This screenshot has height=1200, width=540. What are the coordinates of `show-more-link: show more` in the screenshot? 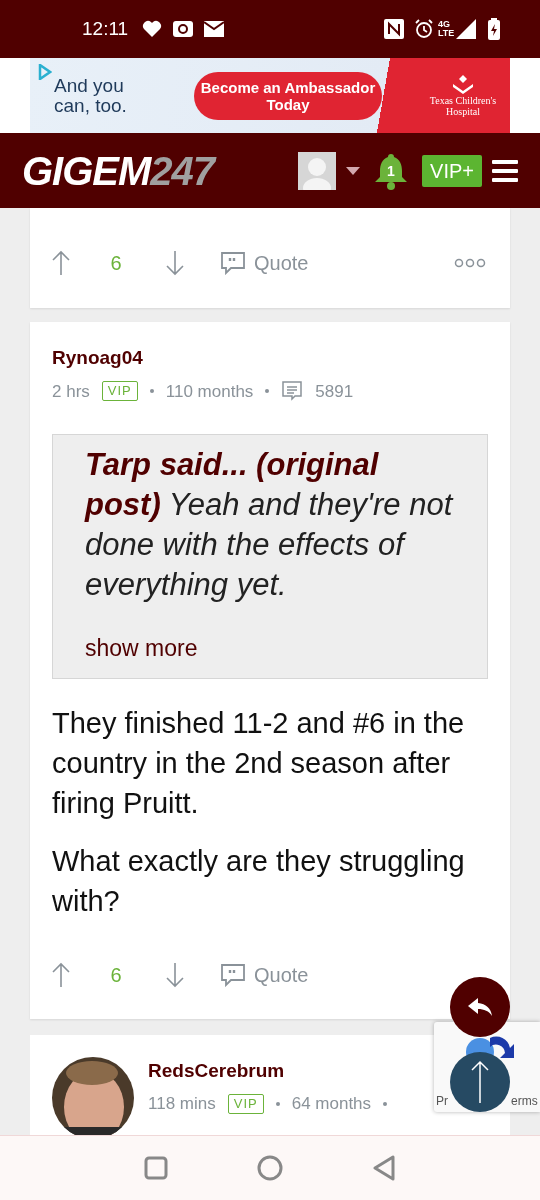 It's located at (270, 648).